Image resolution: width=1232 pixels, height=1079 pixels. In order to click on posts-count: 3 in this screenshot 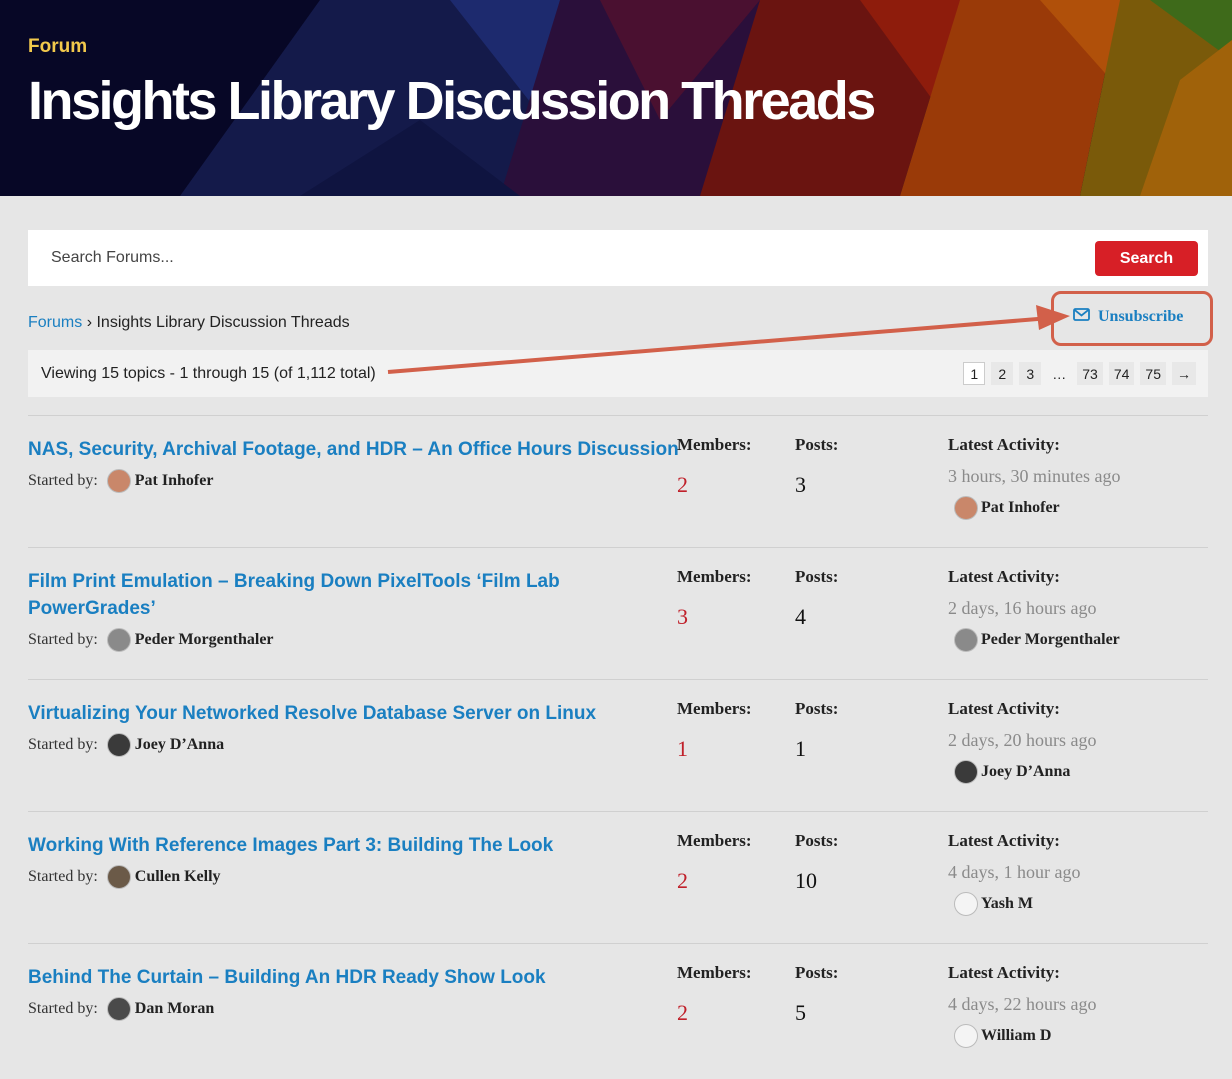, I will do `click(800, 484)`.